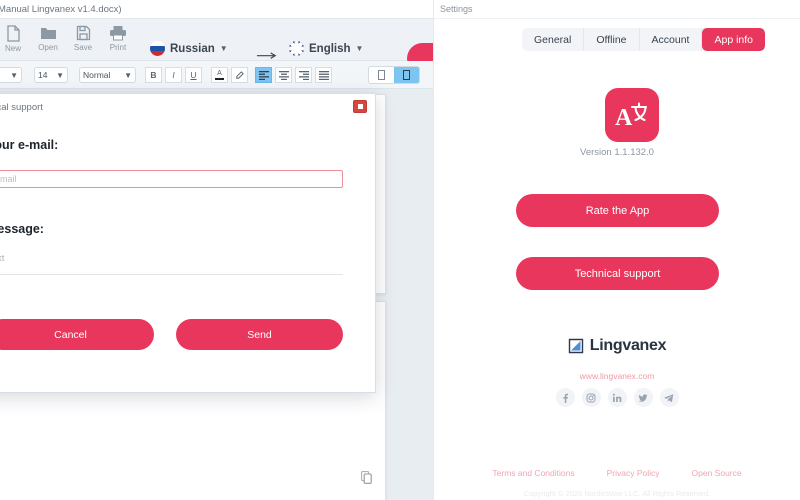 Image resolution: width=800 pixels, height=500 pixels. I want to click on file-actions-group: New Open Save Print, so click(67, 40).